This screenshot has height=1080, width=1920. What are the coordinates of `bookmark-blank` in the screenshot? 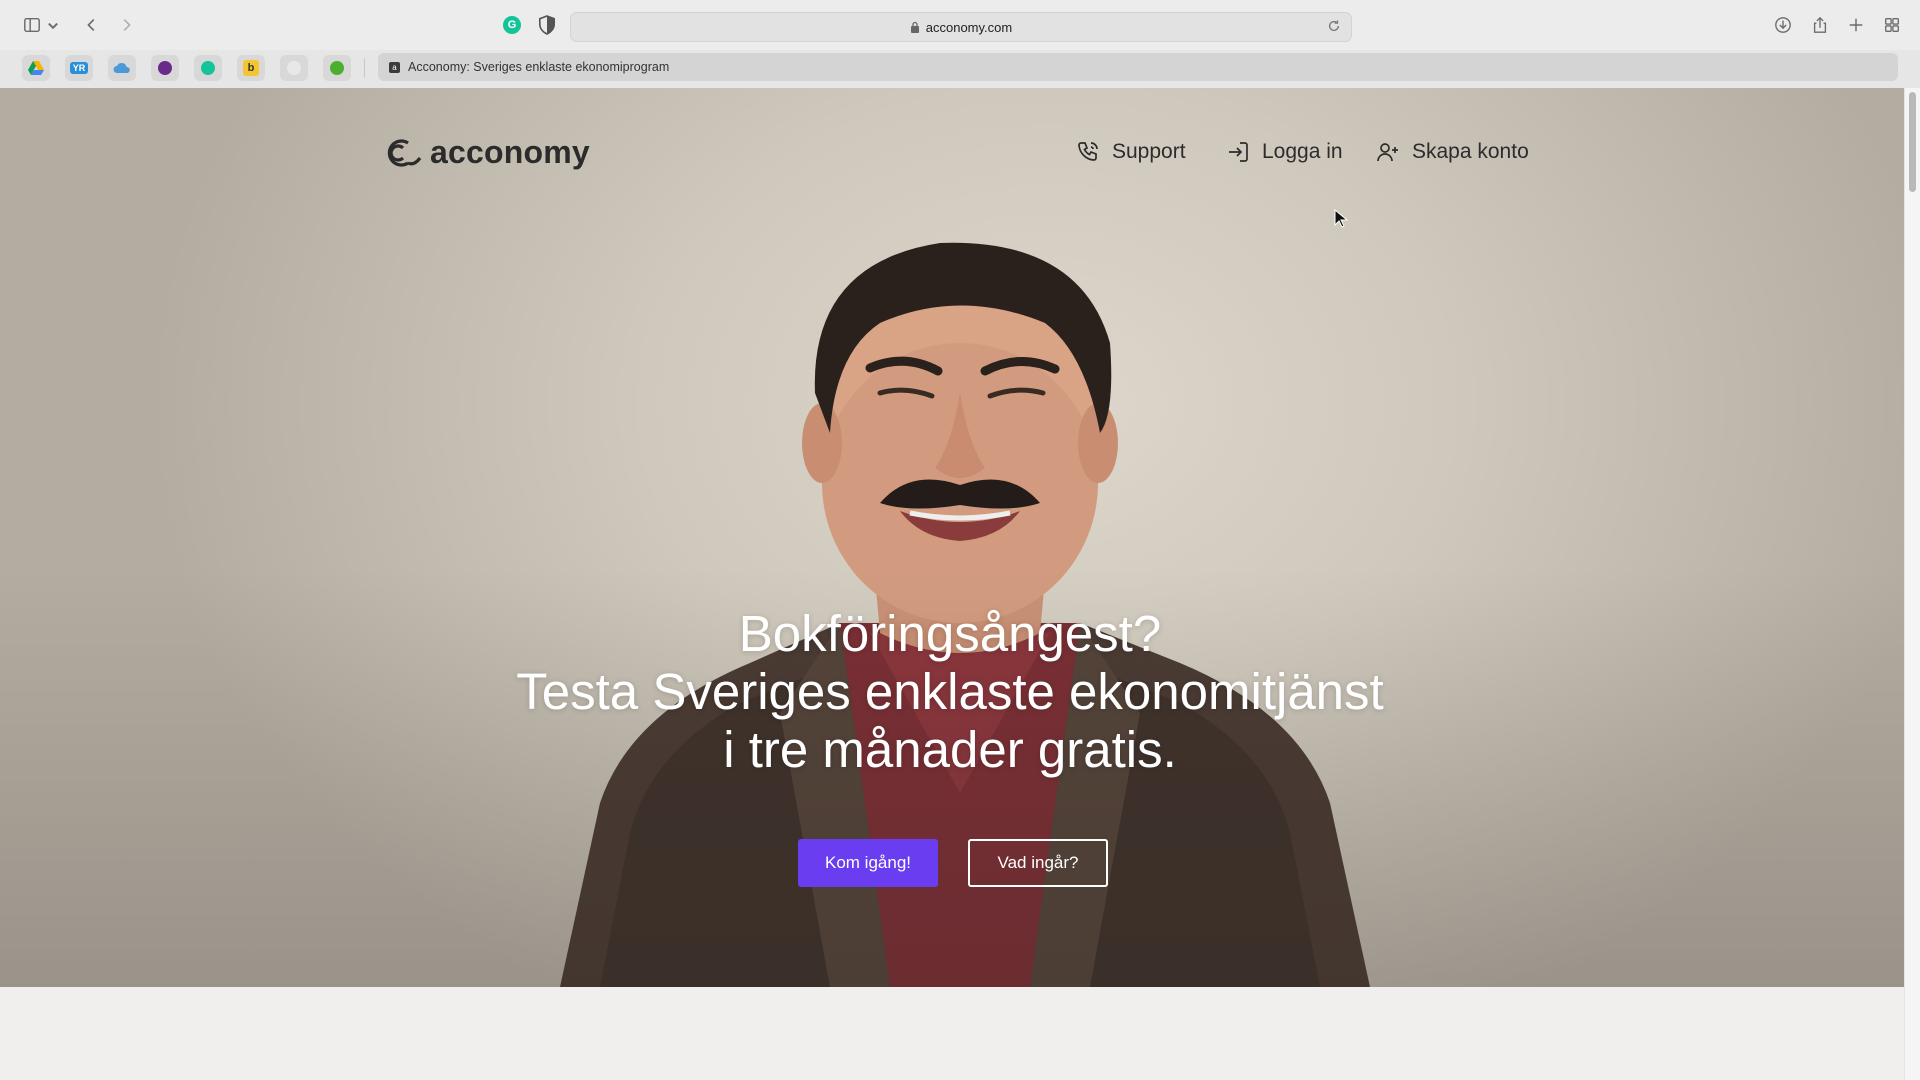 It's located at (294, 68).